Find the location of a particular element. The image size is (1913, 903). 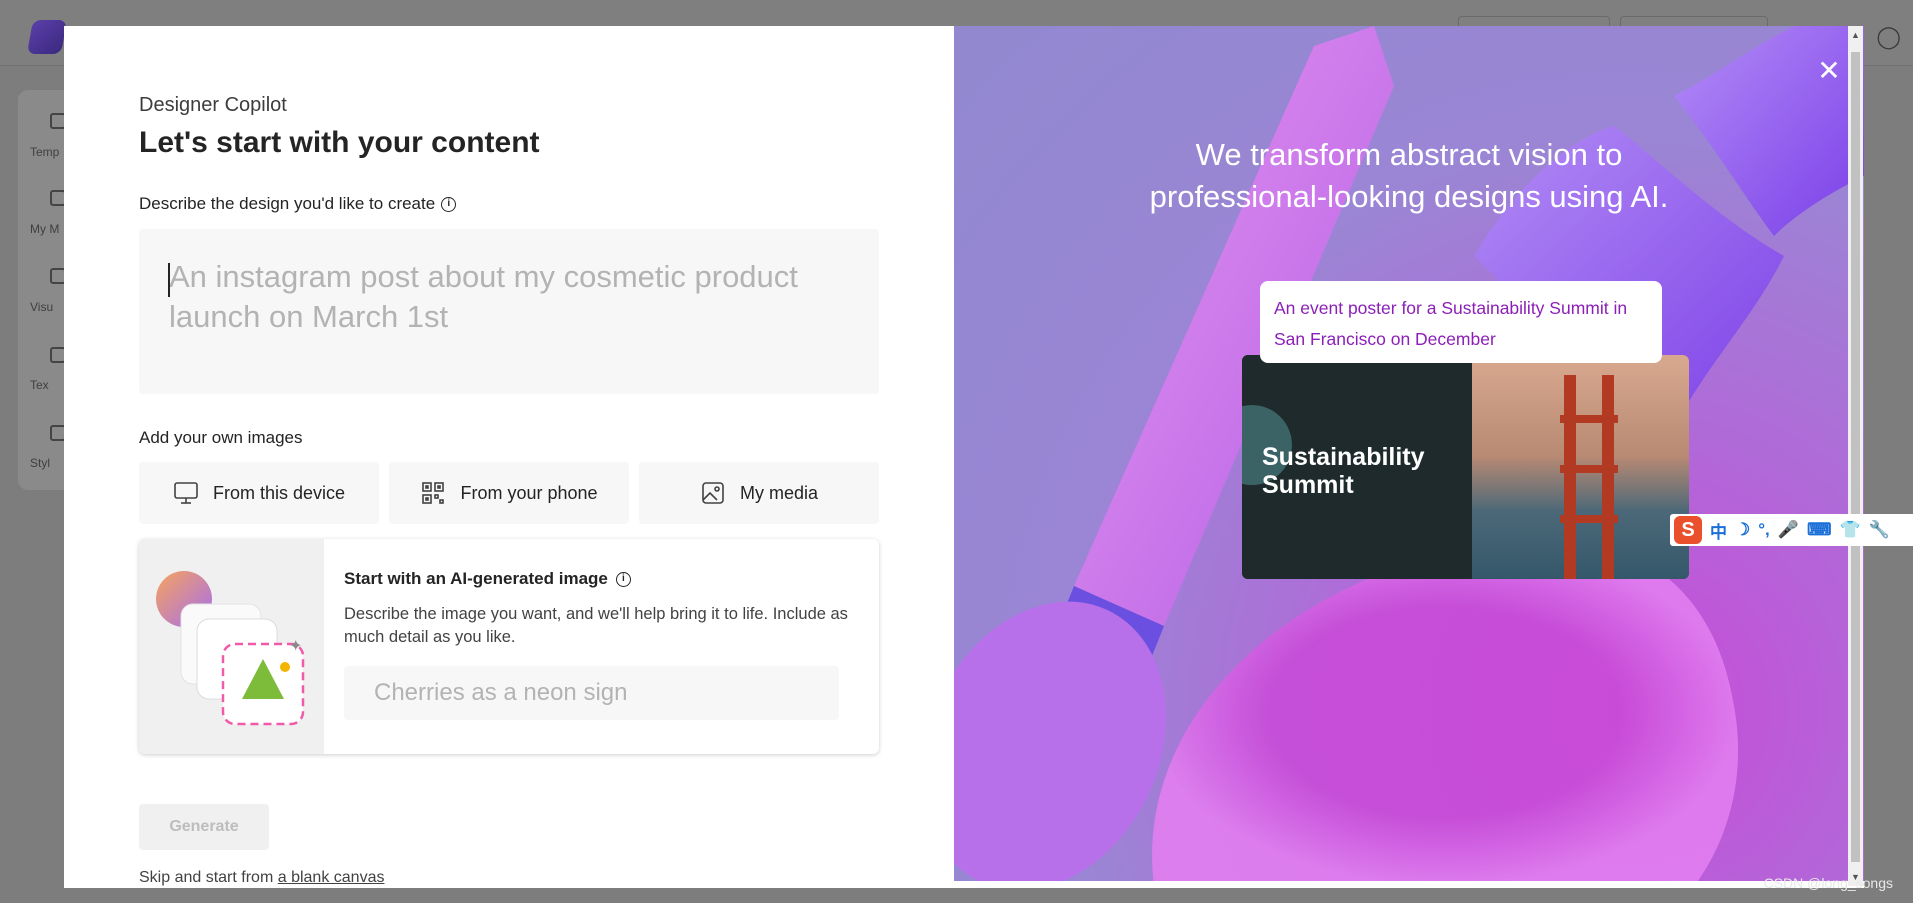

qr-code-icon is located at coordinates (433, 493).